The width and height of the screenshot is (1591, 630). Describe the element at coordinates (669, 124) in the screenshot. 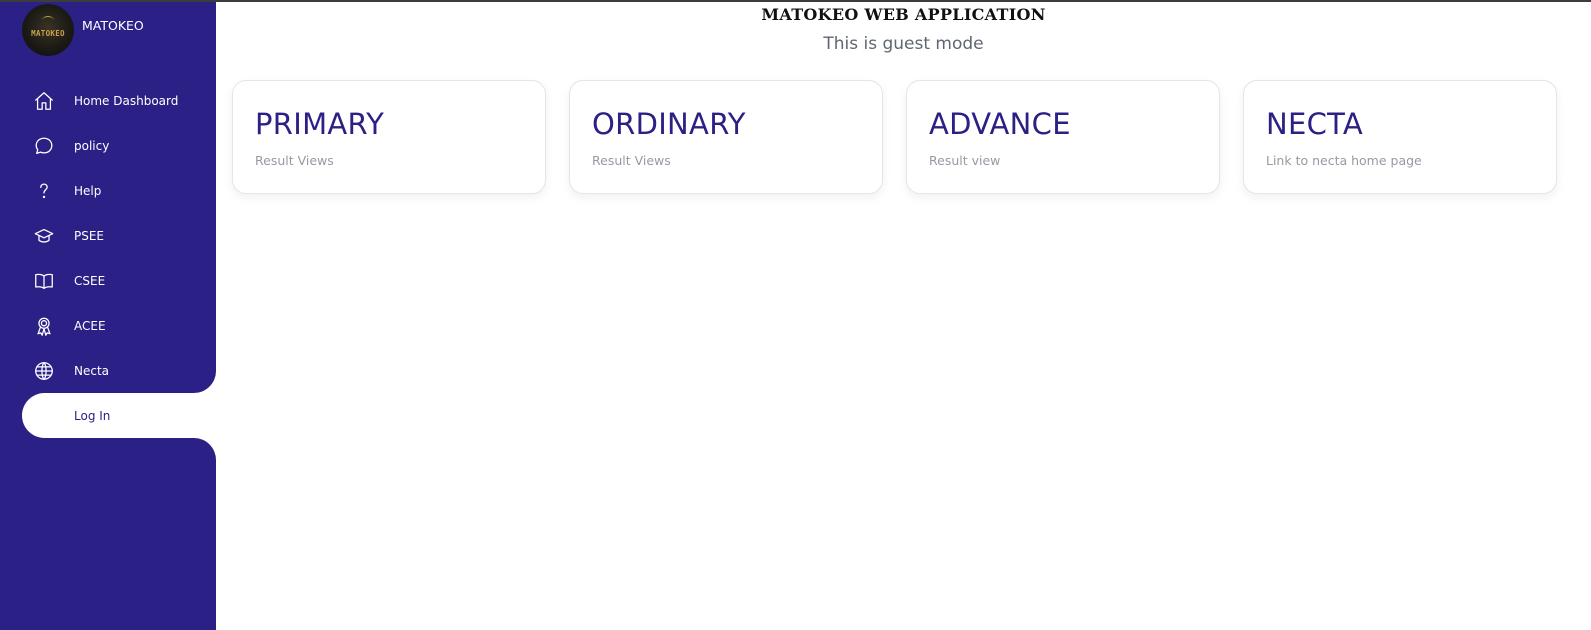

I see `card-title: ORDINARY` at that location.